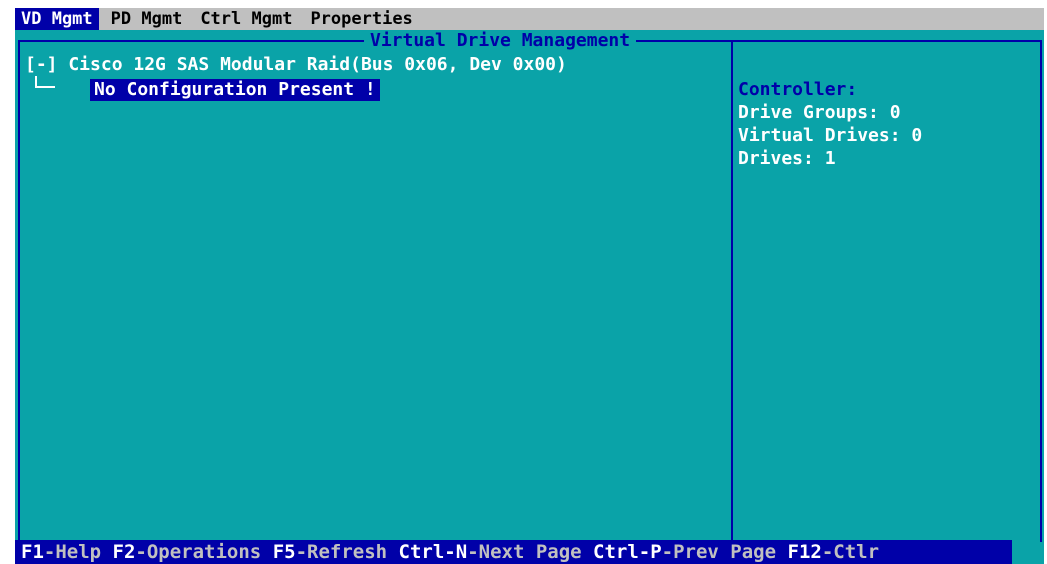 The width and height of the screenshot is (1047, 564). What do you see at coordinates (57, 19) in the screenshot?
I see `menu-vd-mgmt: VD Mgmt` at bounding box center [57, 19].